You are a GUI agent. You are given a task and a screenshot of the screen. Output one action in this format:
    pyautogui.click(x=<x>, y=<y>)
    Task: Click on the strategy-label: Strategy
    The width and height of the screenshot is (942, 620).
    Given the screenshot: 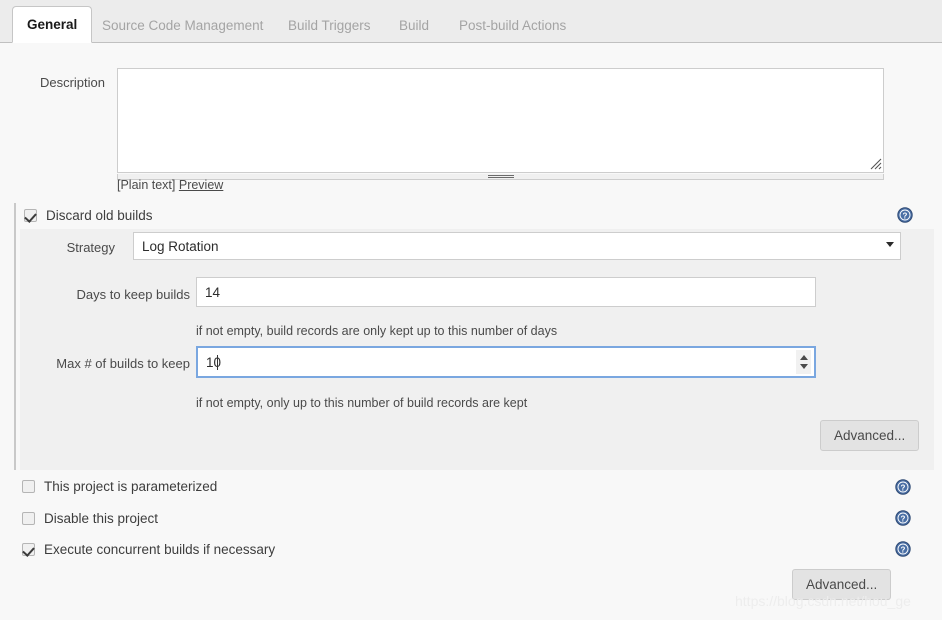 What is the action you would take?
    pyautogui.click(x=90, y=247)
    